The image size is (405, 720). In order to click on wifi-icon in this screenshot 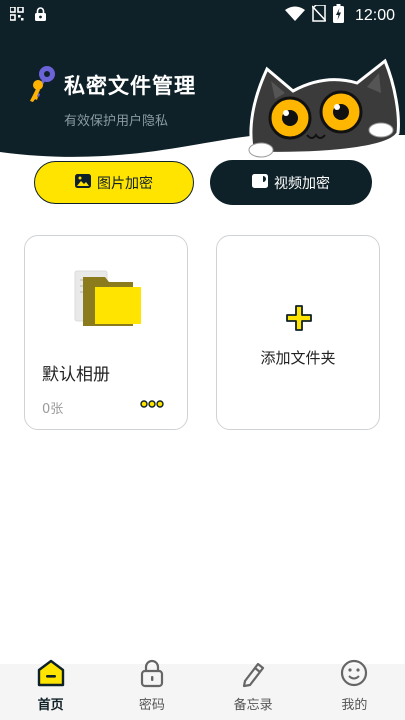, I will do `click(294, 16)`.